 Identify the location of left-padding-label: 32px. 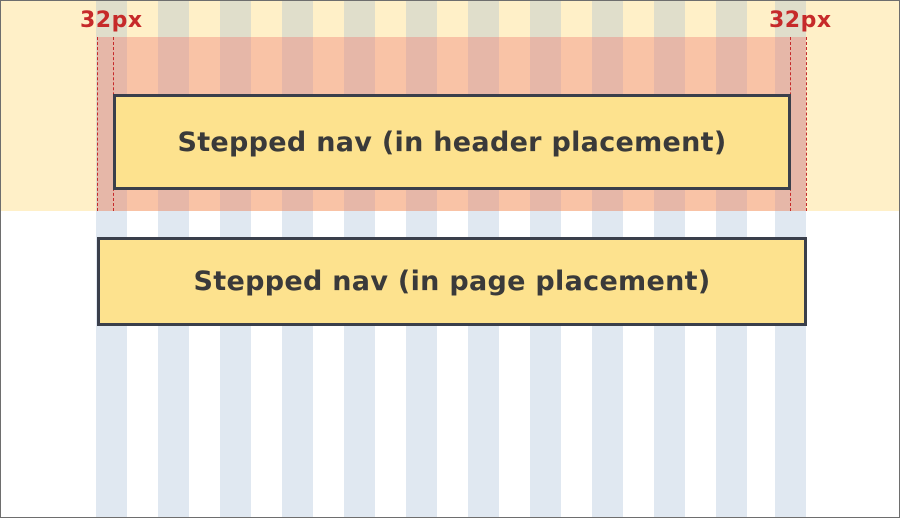
(111, 20).